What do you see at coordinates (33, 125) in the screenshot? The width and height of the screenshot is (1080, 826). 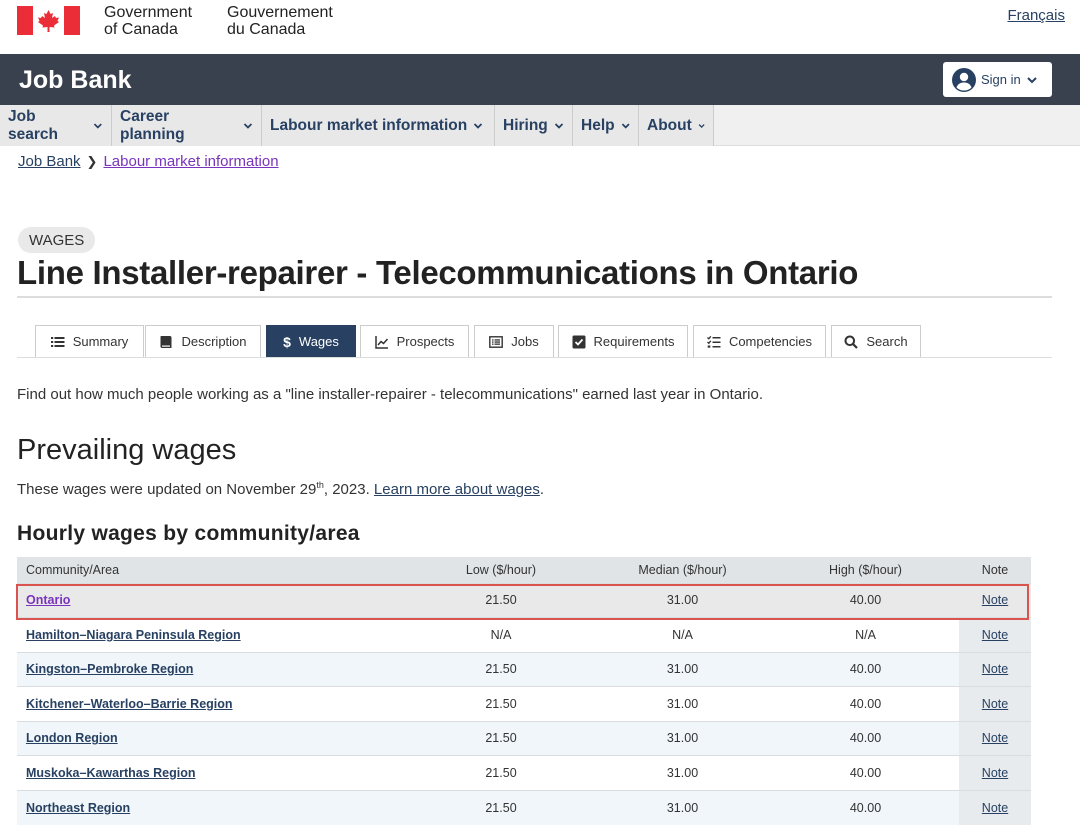 I see `nav-label: Job search` at bounding box center [33, 125].